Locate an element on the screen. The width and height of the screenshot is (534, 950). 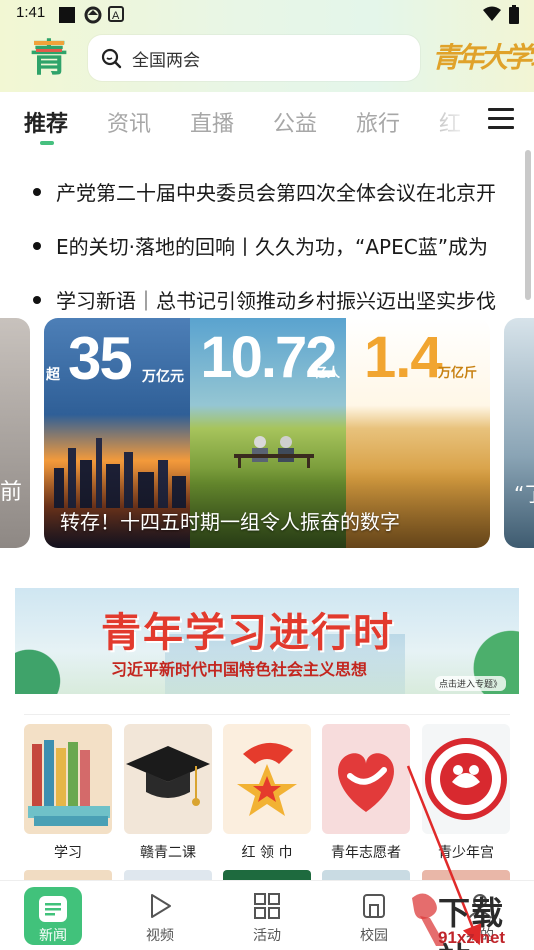
watermark-domain: 91xz.net is located at coordinates (472, 937).